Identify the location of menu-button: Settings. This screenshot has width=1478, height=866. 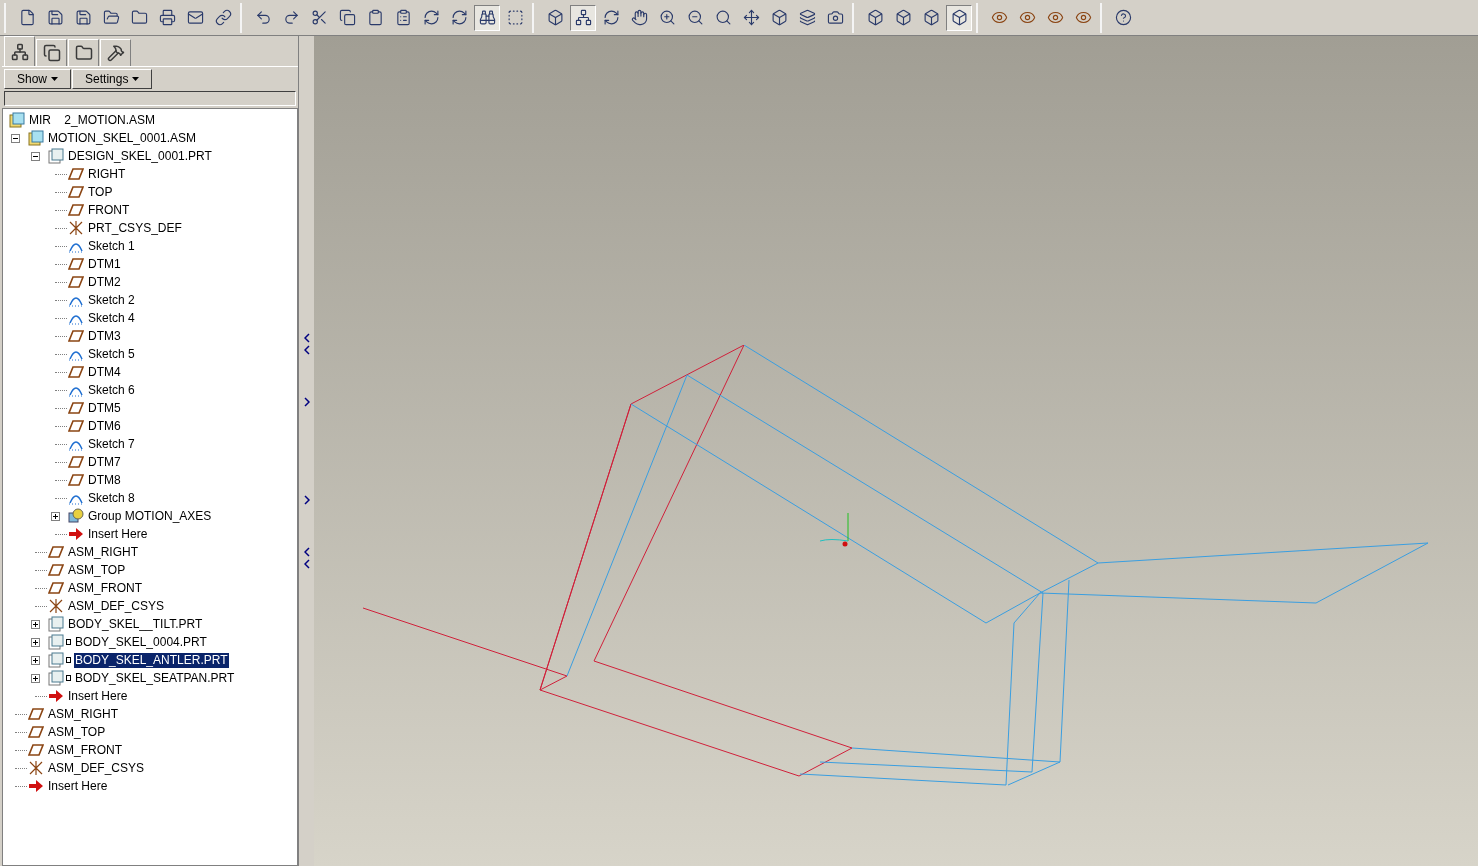
(112, 79).